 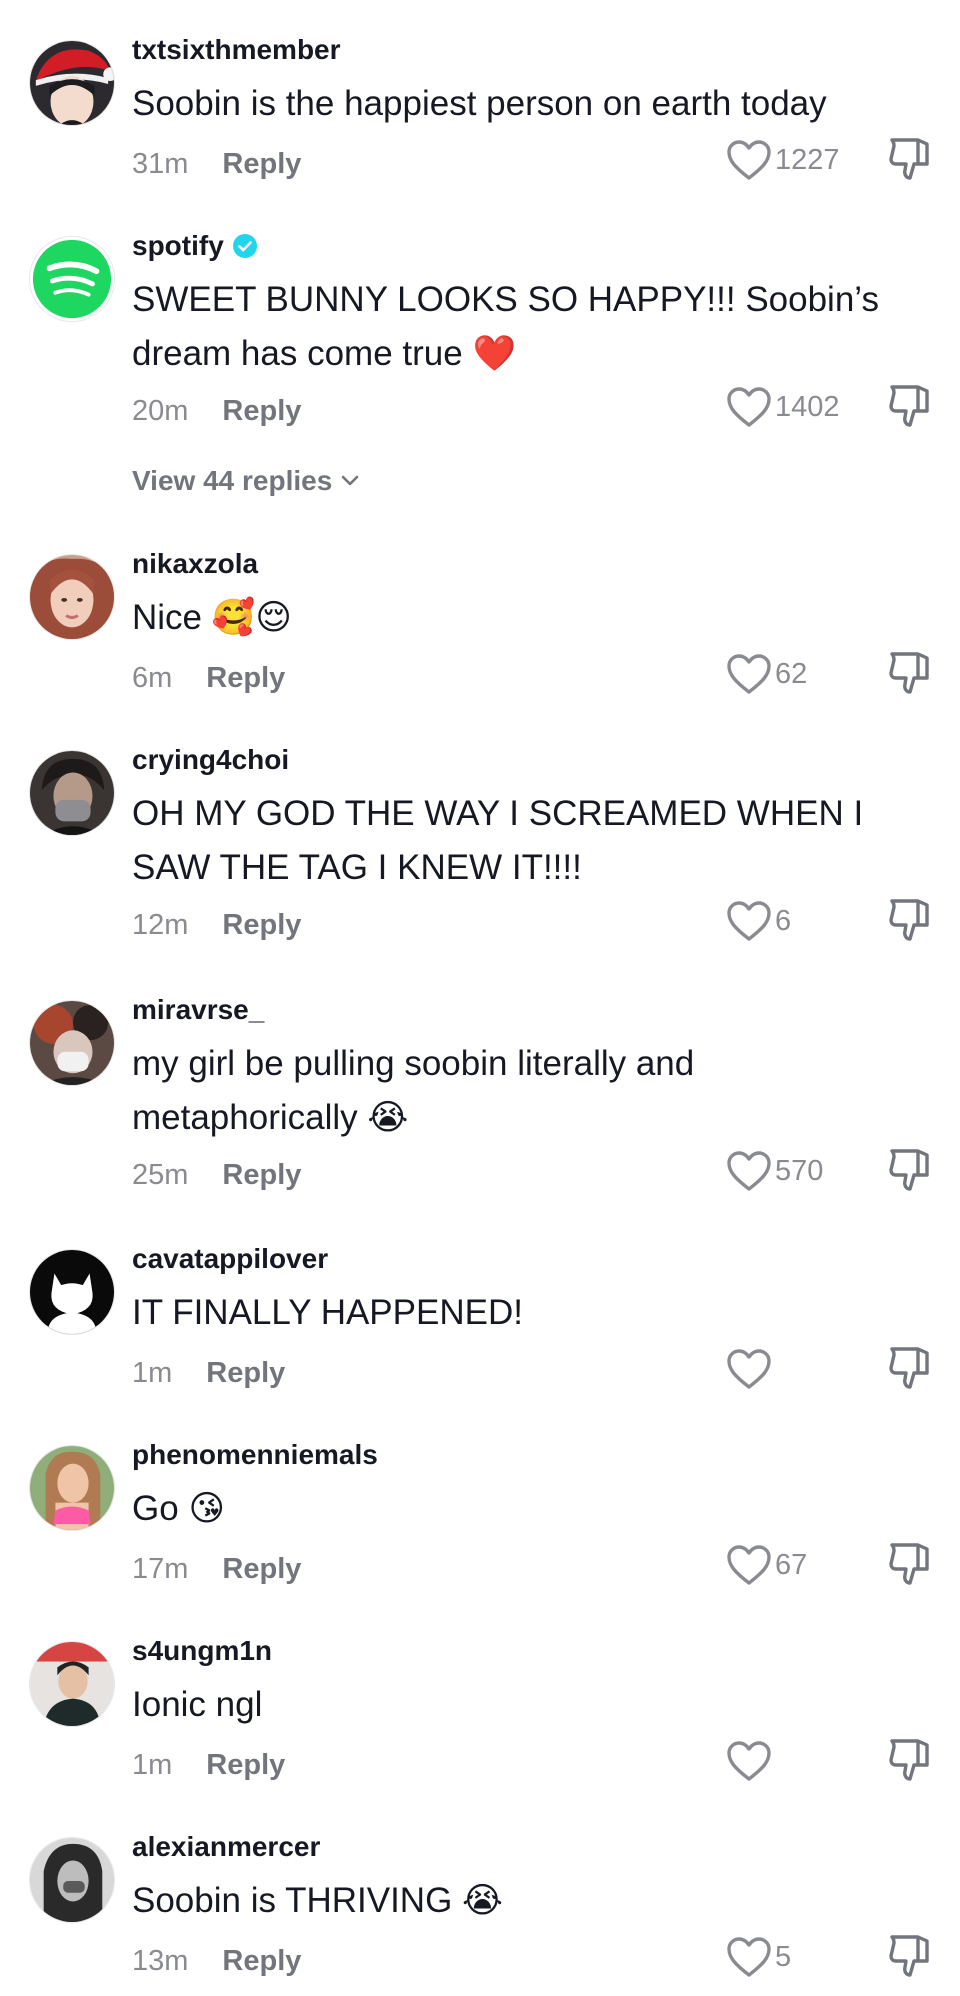 I want to click on comment-time: 20m, so click(x=160, y=411).